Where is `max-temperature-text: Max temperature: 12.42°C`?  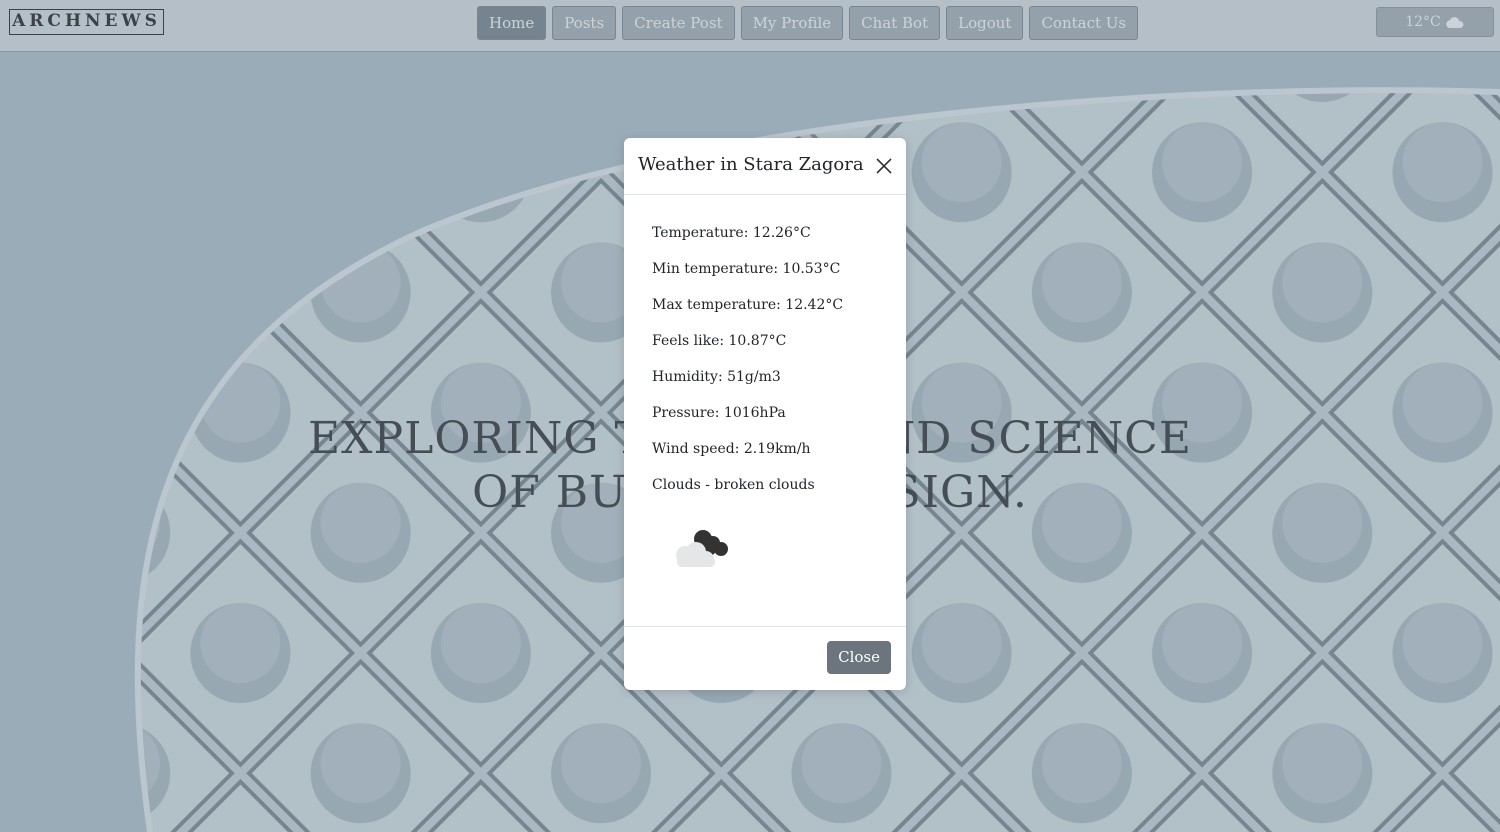
max-temperature-text: Max temperature: 12.42°C is located at coordinates (748, 305).